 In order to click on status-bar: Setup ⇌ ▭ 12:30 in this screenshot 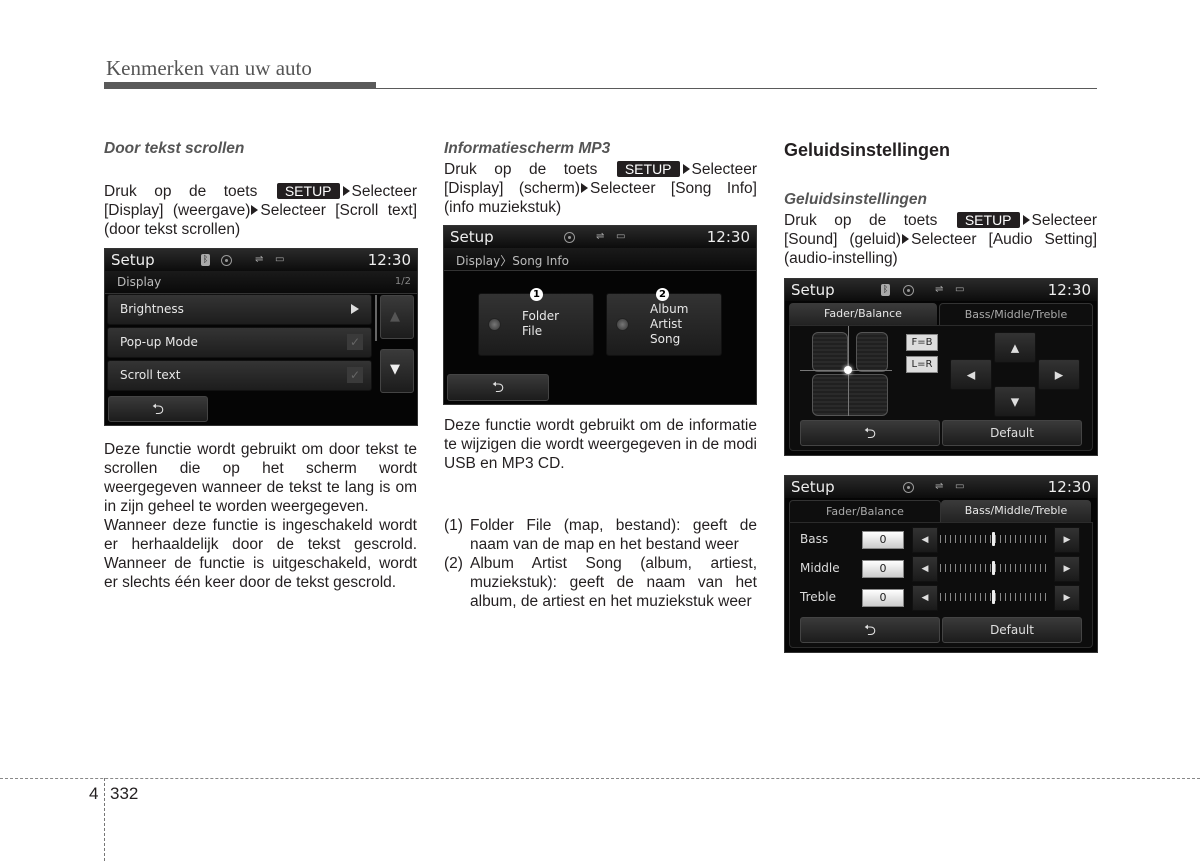, I will do `click(600, 237)`.